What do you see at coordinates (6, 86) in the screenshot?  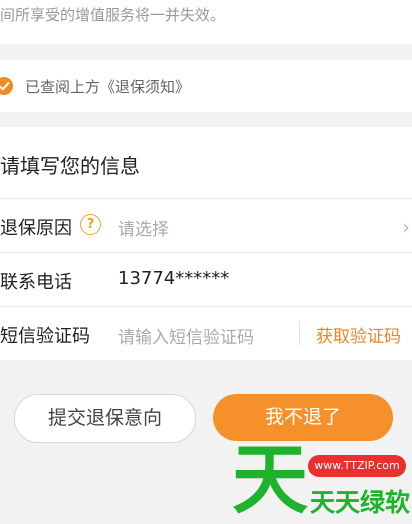 I see `checkmark-icon` at bounding box center [6, 86].